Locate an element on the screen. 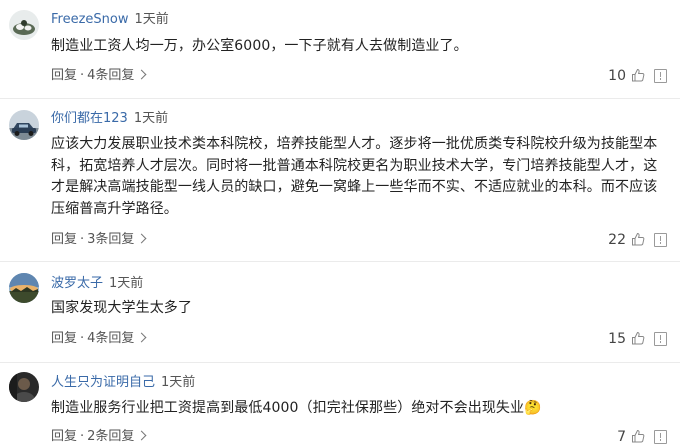 This screenshot has height=445, width=680. comment-meta: 人生只为证明自己 1天前 is located at coordinates (123, 383).